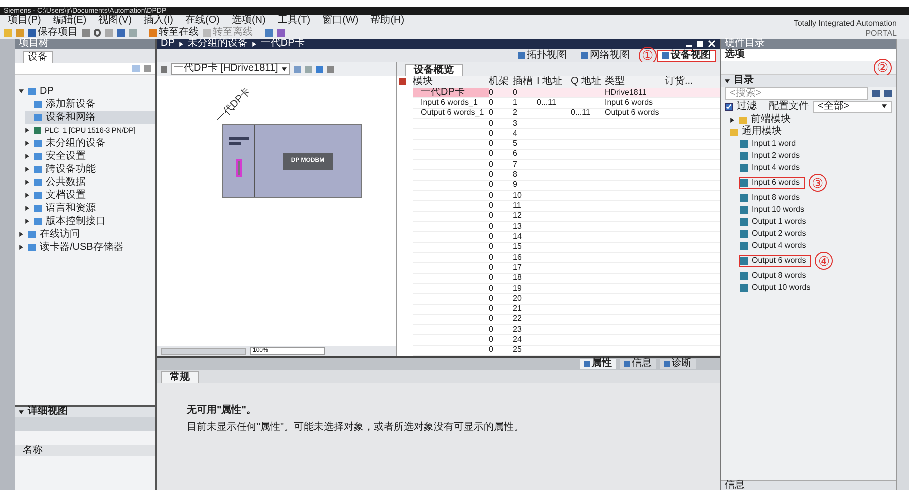 Image resolution: width=909 pixels, height=490 pixels. Describe the element at coordinates (770, 144) in the screenshot. I see `catalog-item: Input 1 word` at that location.